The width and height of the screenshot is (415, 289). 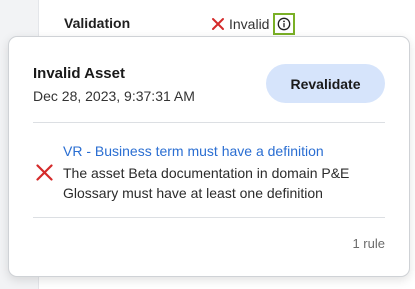 What do you see at coordinates (368, 243) in the screenshot?
I see `rule-count: 1 rule` at bounding box center [368, 243].